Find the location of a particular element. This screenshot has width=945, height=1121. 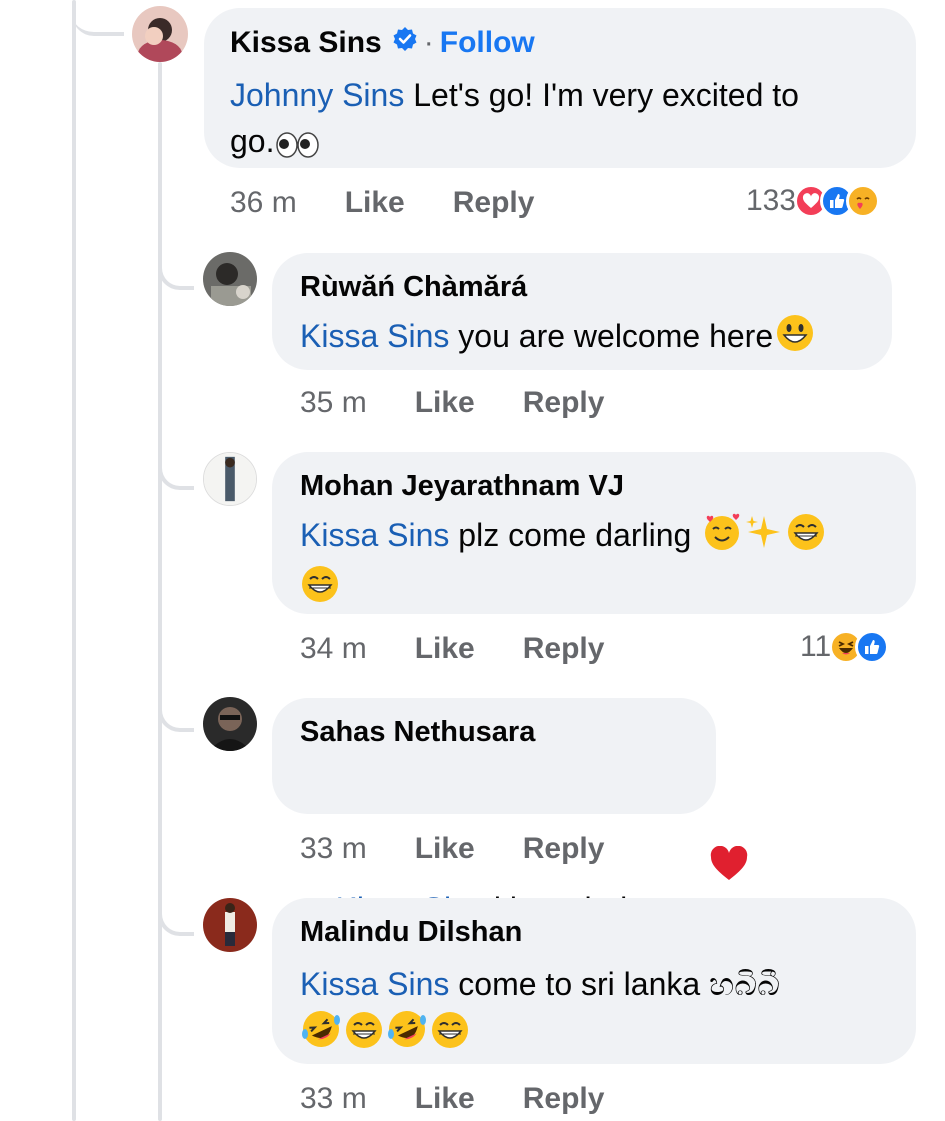

comment-author: Rùwăń Chàmărá is located at coordinates (413, 287).